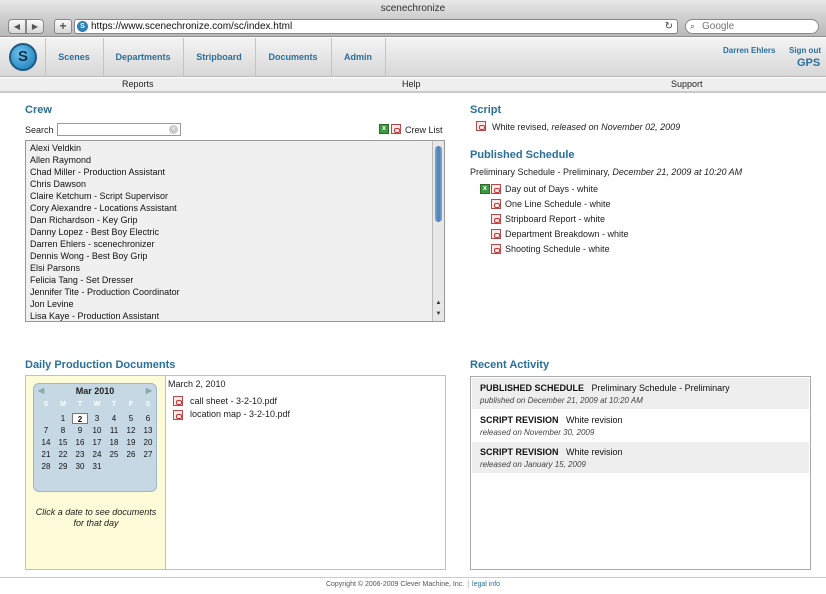 This screenshot has height=594, width=826. Describe the element at coordinates (114, 454) in the screenshot. I see `calendar-day: 25` at that location.